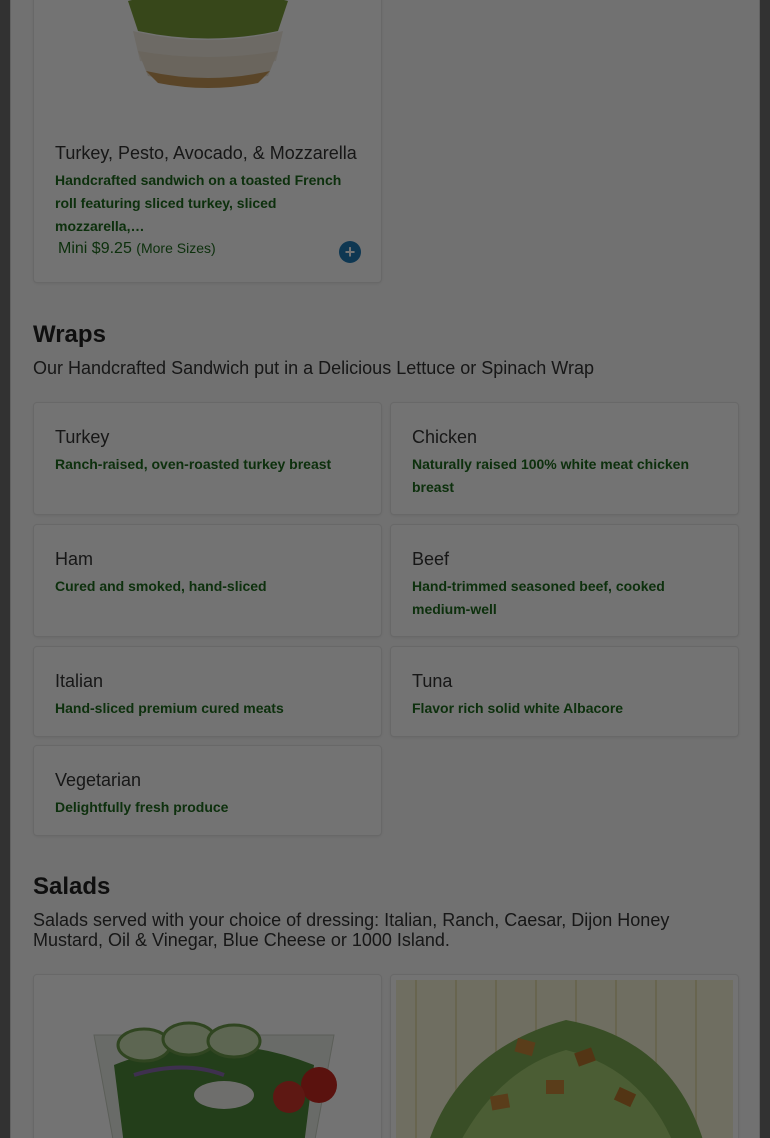 The width and height of the screenshot is (770, 1138). What do you see at coordinates (207, 691) in the screenshot?
I see `wrap-card-italian: Italian Hand-sliced premium cured meats` at bounding box center [207, 691].